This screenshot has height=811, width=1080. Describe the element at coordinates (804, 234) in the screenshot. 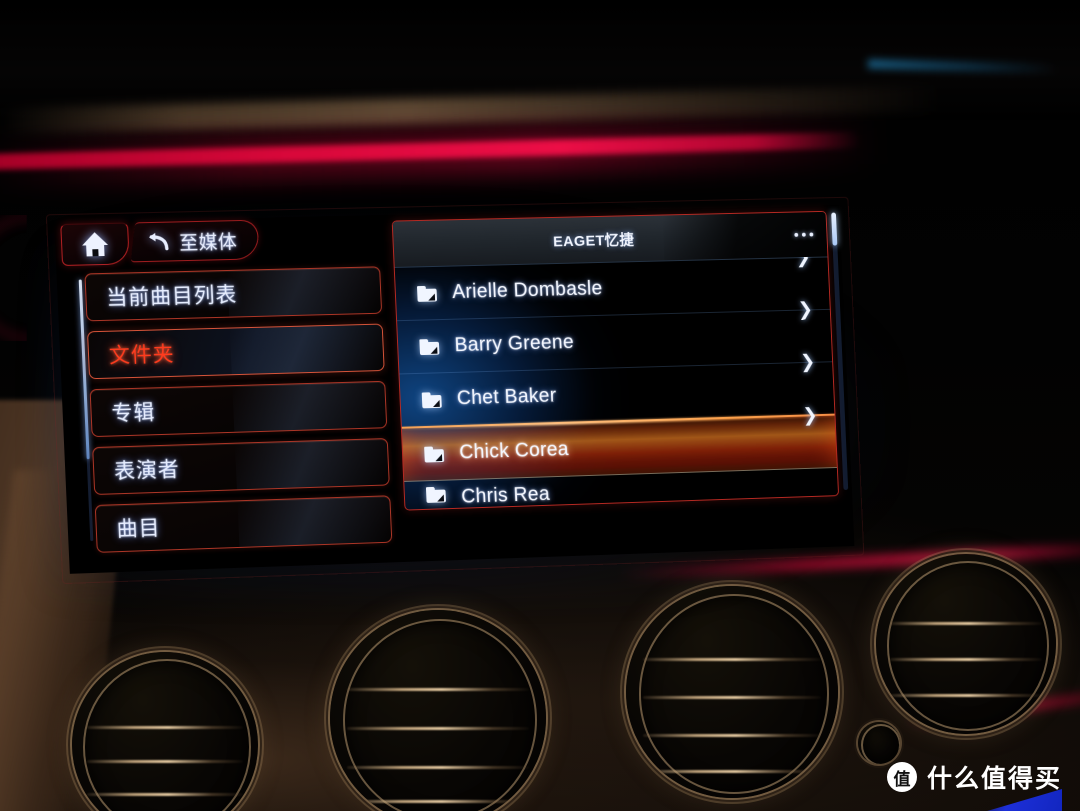

I see `ellipsis-icon` at that location.